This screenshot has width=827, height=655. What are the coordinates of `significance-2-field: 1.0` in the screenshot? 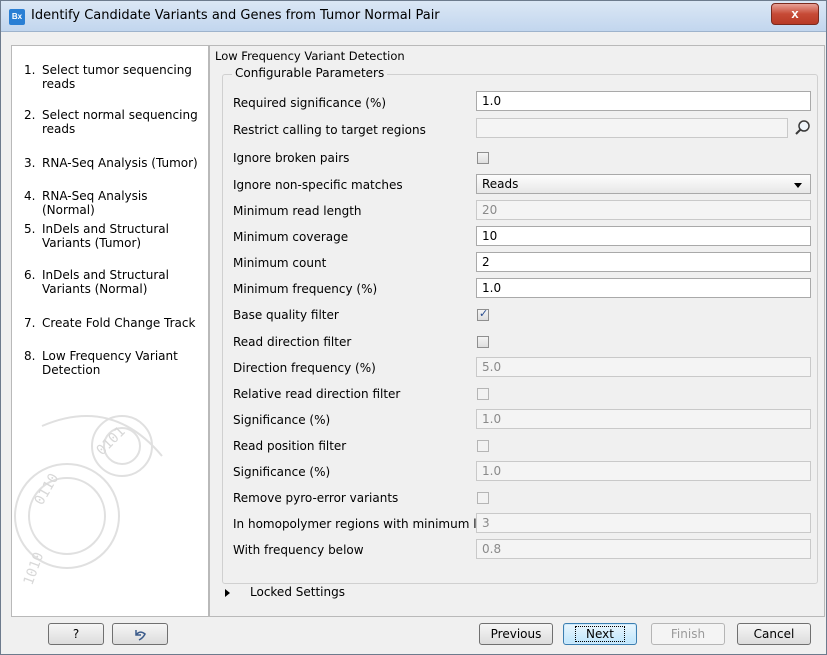 It's located at (643, 471).